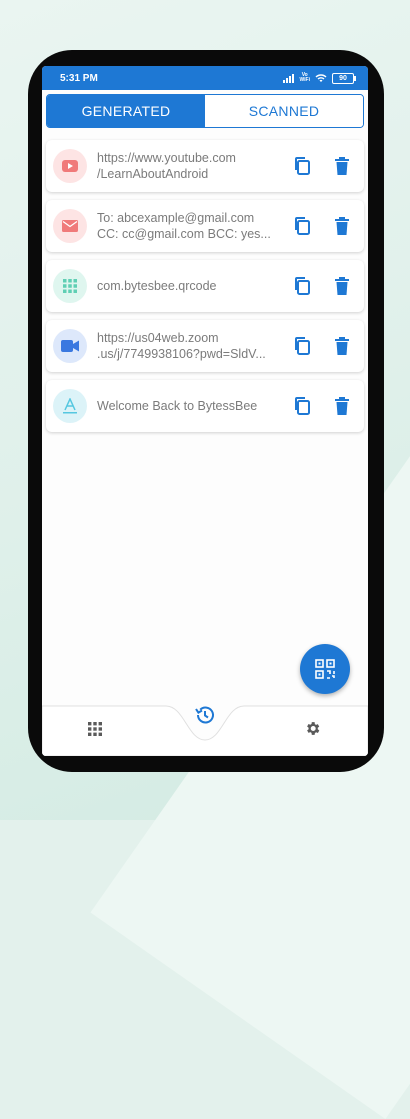 The image size is (410, 1119). I want to click on bottom-nav, so click(205, 729).